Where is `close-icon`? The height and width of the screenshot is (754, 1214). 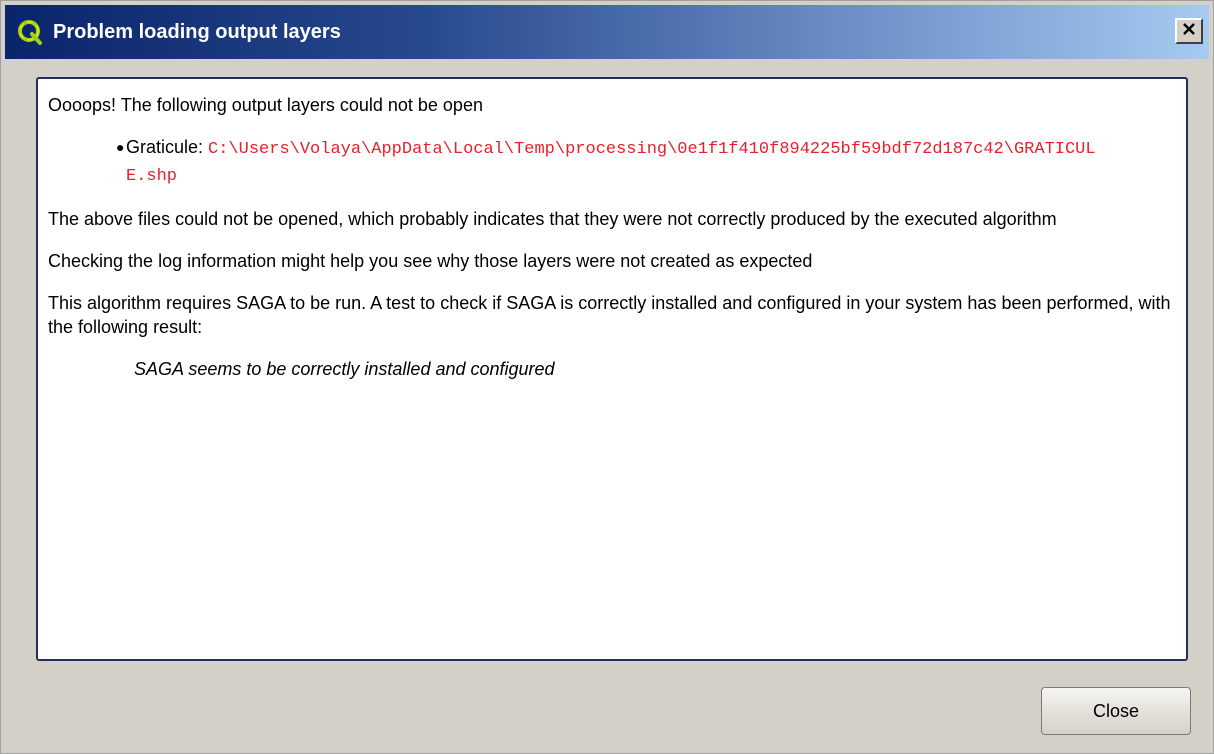
close-icon is located at coordinates (1189, 31).